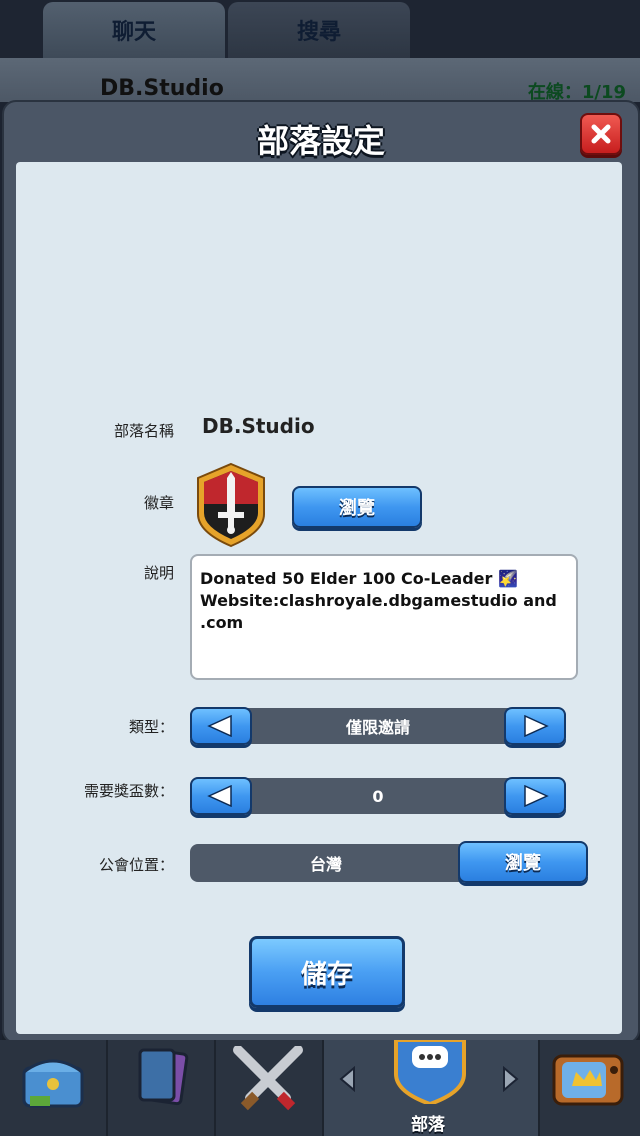 The image size is (640, 1136). I want to click on nav-battle, so click(270, 1088).